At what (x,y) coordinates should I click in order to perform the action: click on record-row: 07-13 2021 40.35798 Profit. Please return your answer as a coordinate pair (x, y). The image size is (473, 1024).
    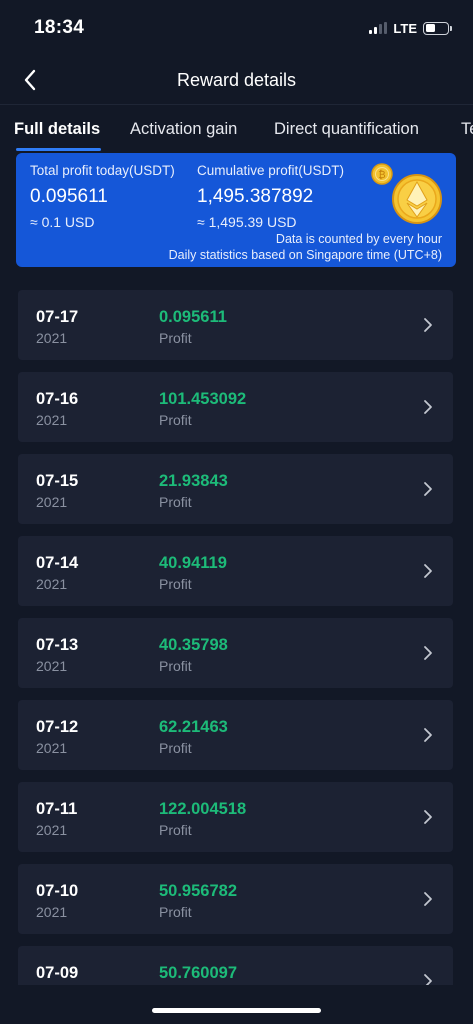
    Looking at the image, I should click on (235, 653).